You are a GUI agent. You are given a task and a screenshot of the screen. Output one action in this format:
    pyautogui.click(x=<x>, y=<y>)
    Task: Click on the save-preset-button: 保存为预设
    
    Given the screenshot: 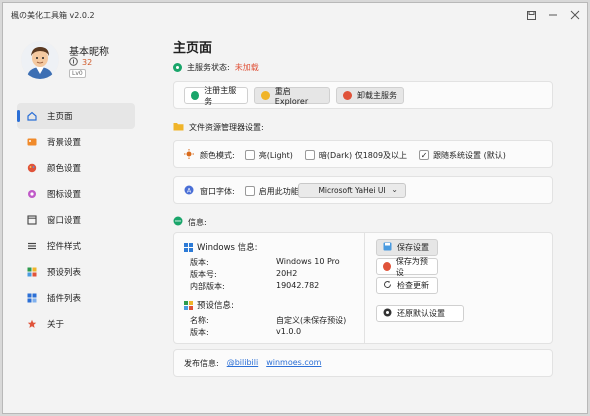 What is the action you would take?
    pyautogui.click(x=407, y=266)
    